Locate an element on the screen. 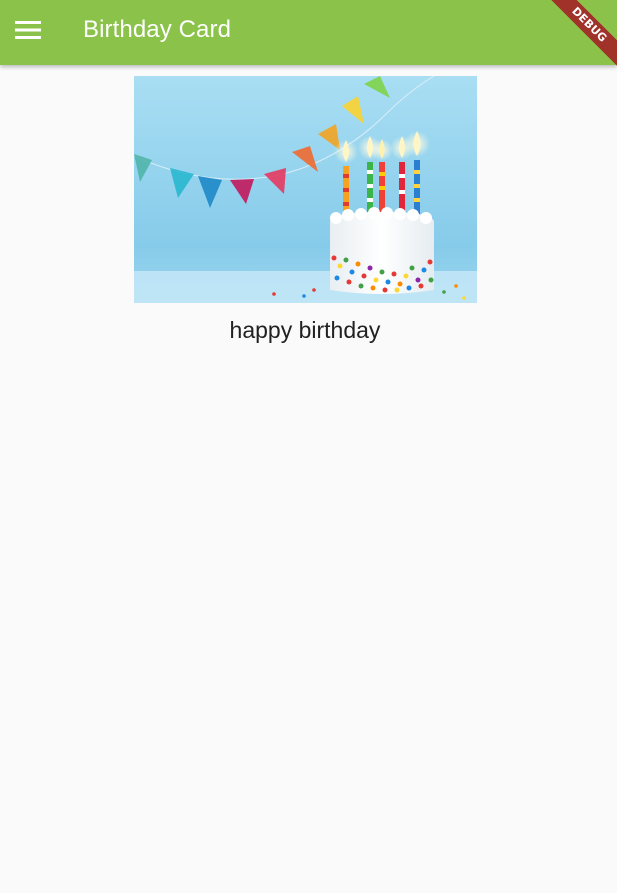 This screenshot has height=893, width=617. card-caption: happy birthday is located at coordinates (305, 330).